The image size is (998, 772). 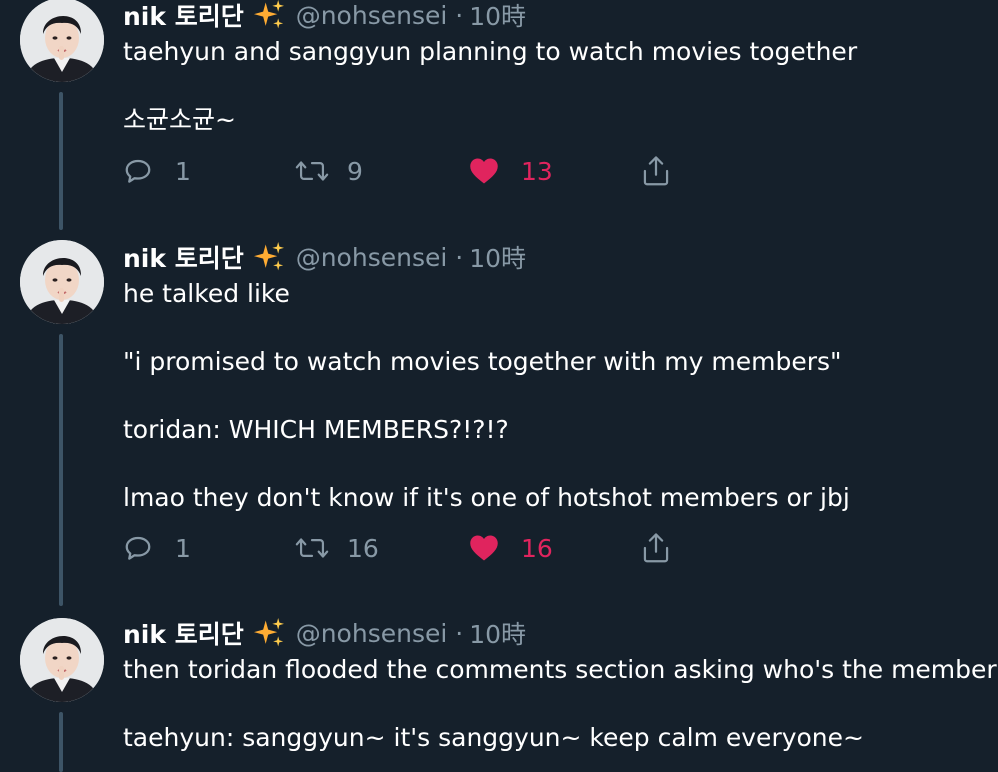 What do you see at coordinates (511, 548) in the screenshot?
I see `like-button: 16` at bounding box center [511, 548].